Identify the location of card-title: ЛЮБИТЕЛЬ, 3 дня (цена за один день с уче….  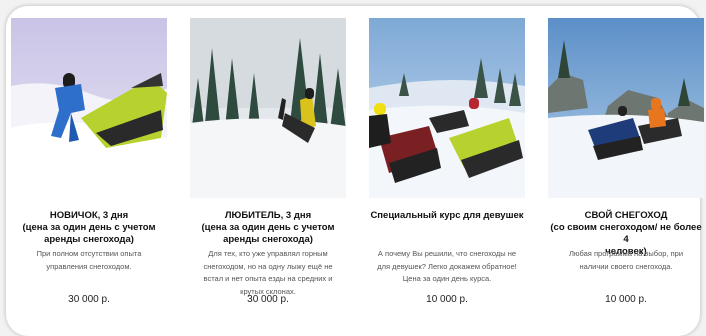
(268, 227).